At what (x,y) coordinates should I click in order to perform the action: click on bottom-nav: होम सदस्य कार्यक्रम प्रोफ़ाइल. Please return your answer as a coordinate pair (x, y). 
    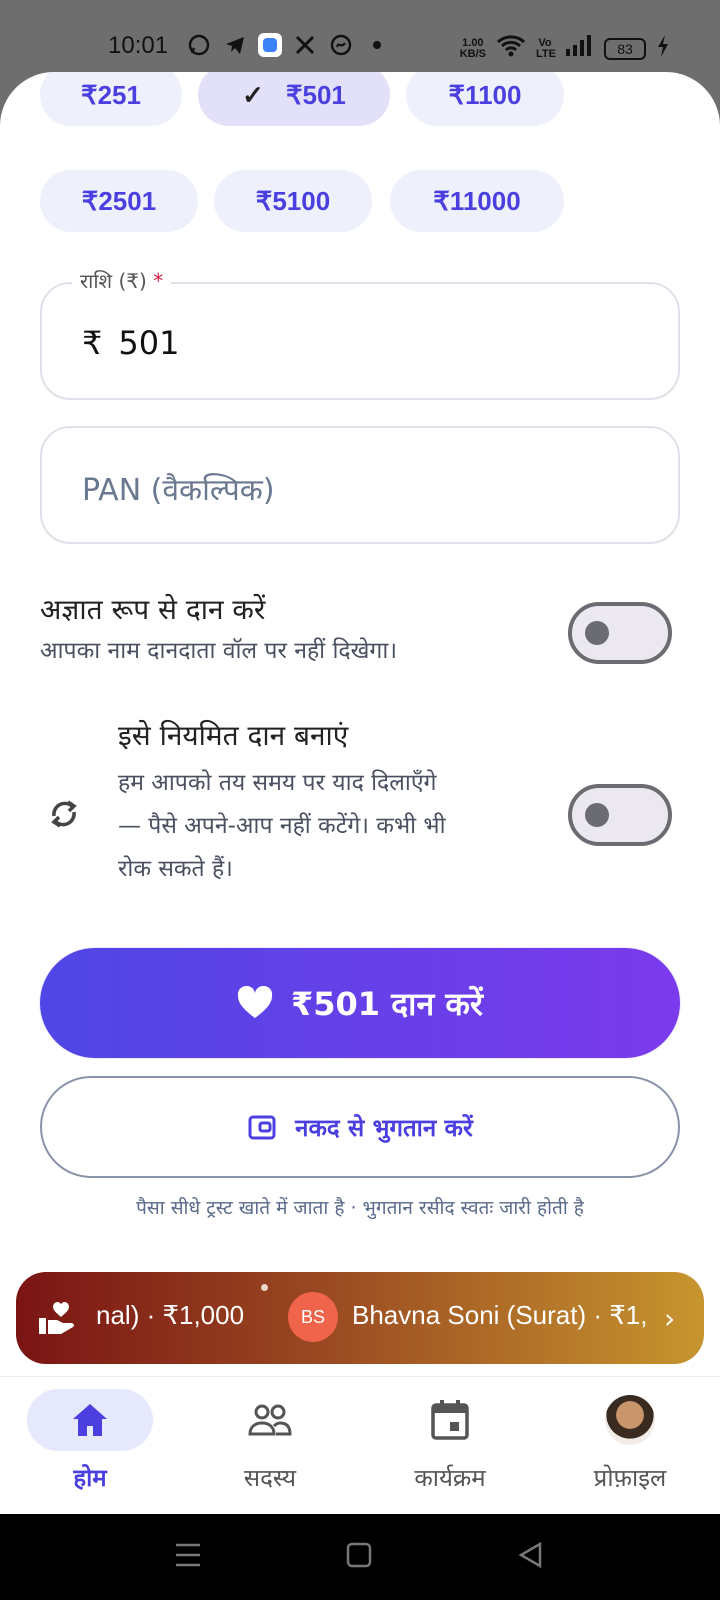
    Looking at the image, I should click on (360, 1445).